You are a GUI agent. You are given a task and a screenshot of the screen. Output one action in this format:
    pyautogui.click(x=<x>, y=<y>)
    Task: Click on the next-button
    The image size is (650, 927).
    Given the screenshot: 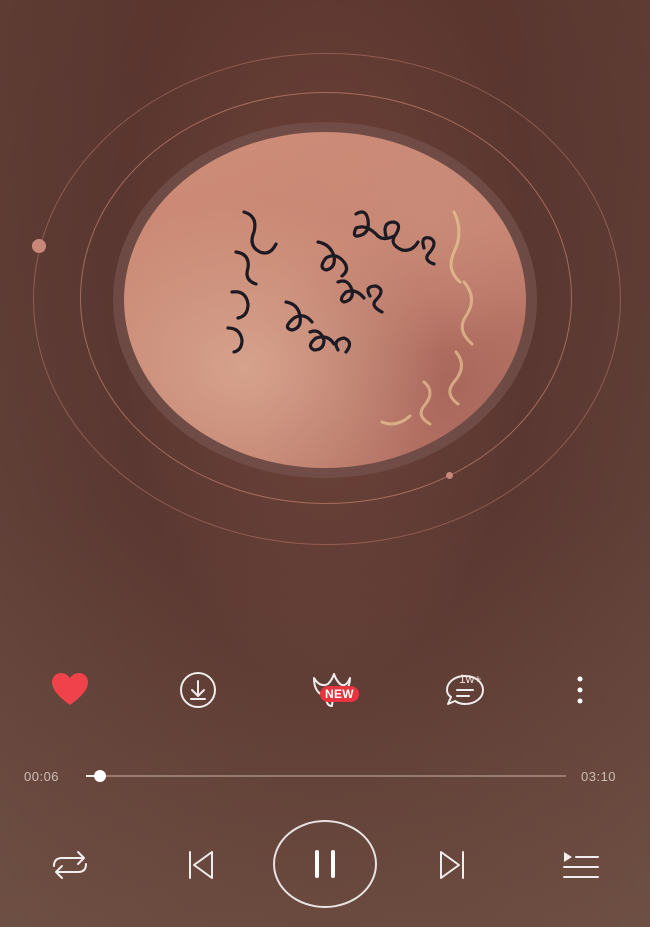 What is the action you would take?
    pyautogui.click(x=453, y=865)
    